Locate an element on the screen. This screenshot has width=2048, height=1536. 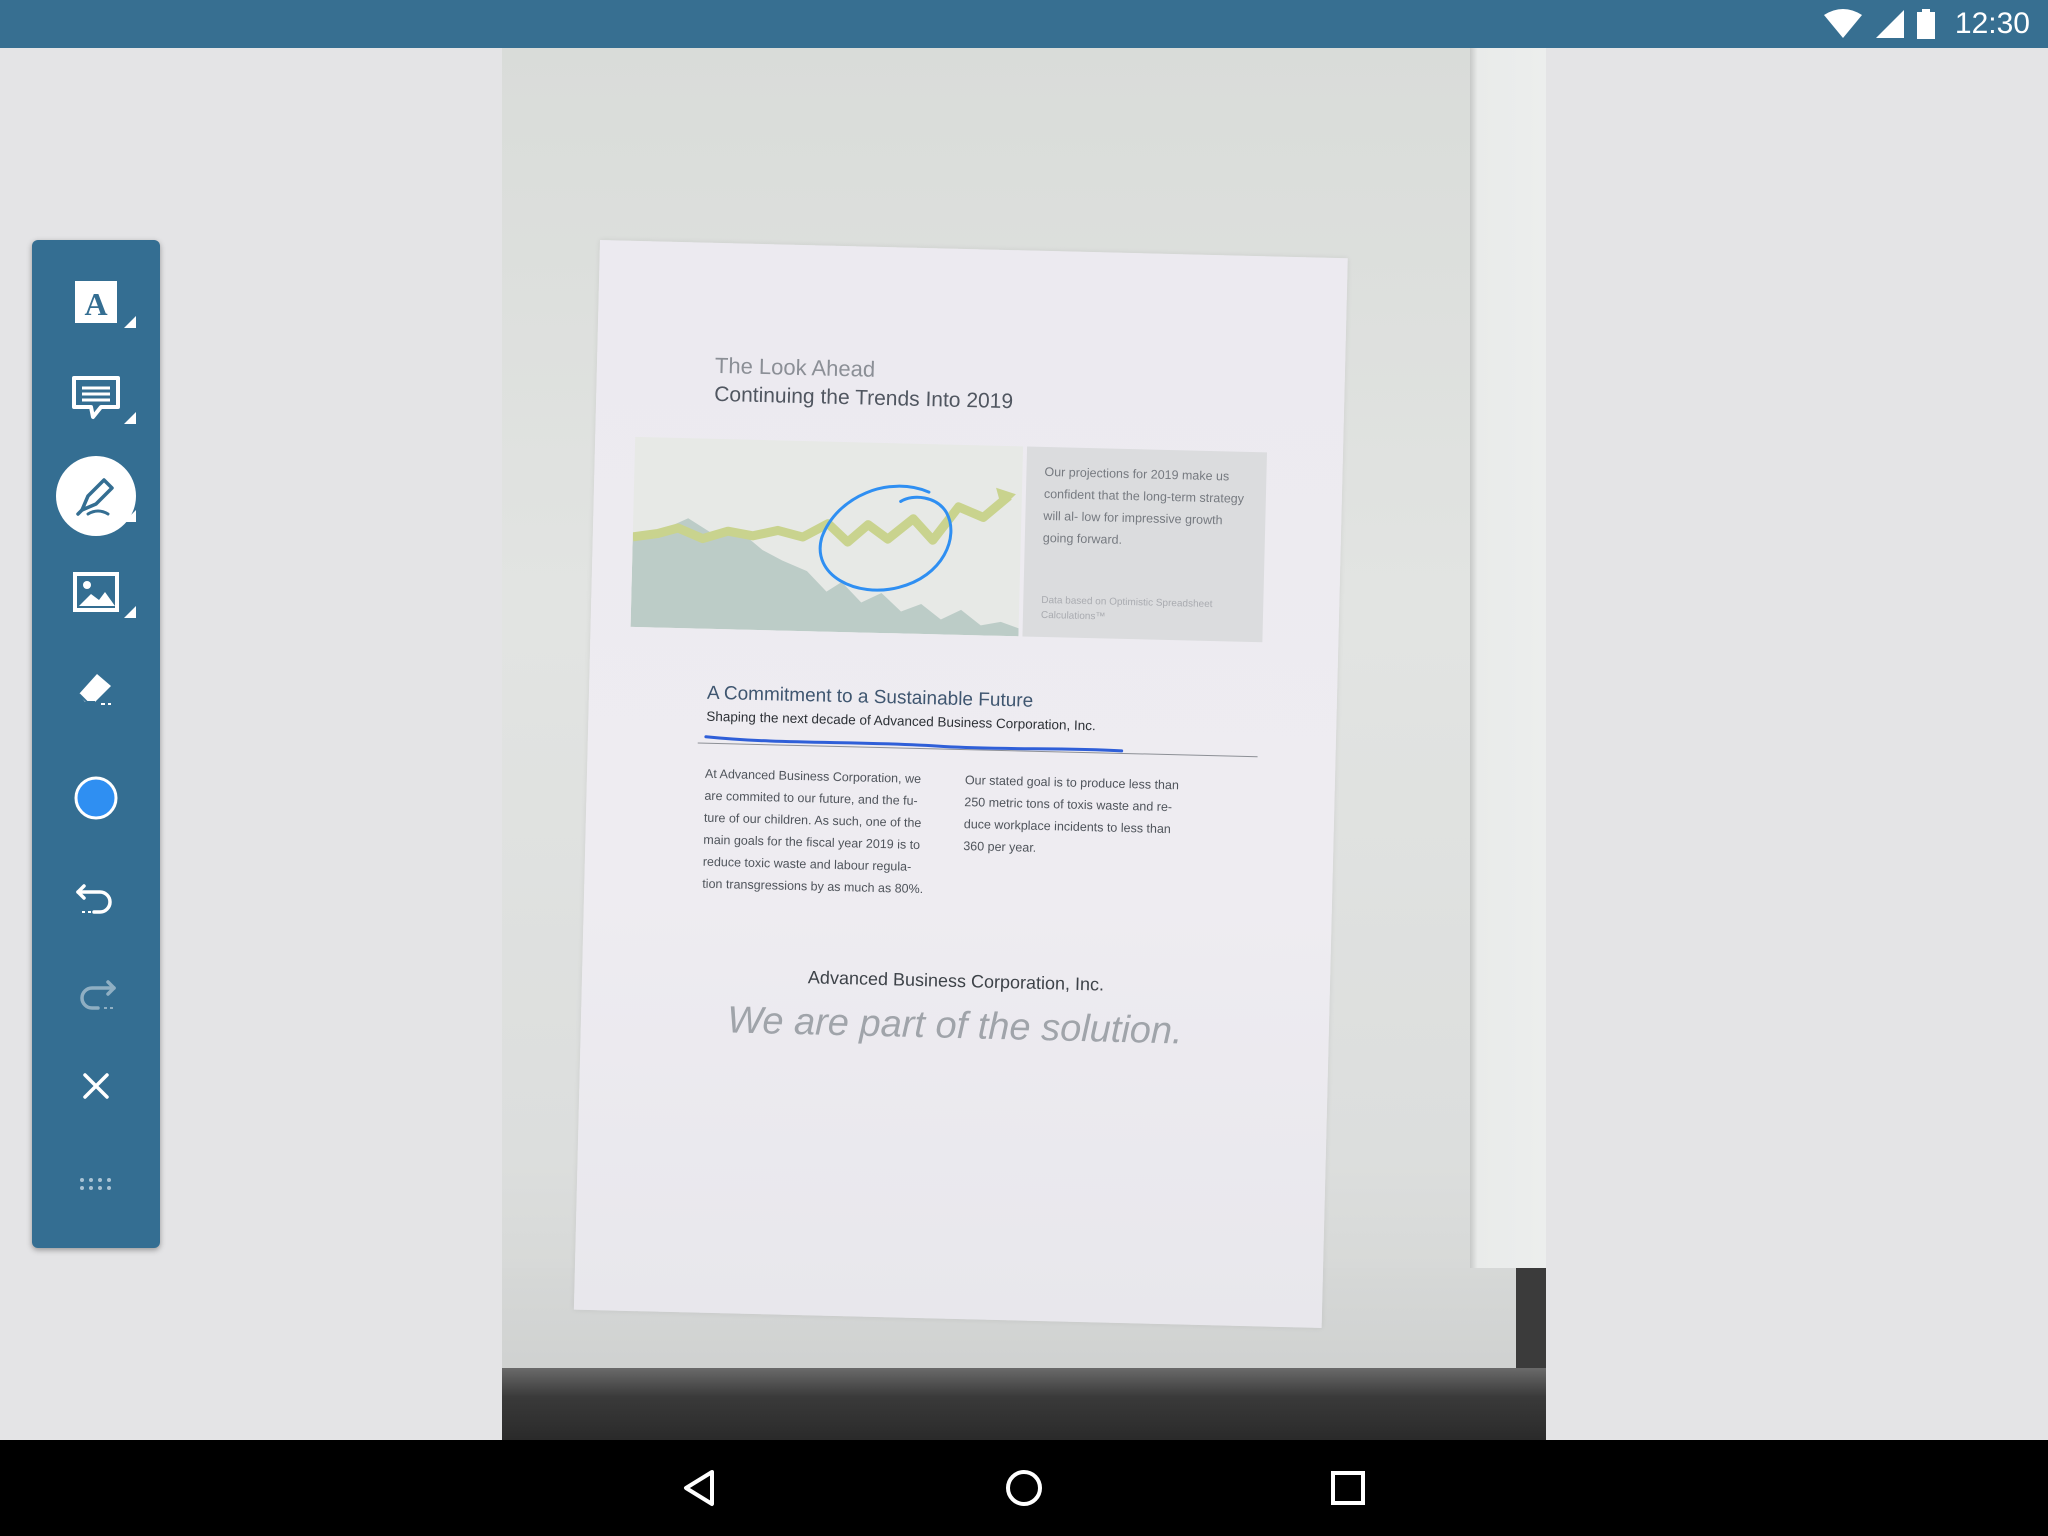
pen-icon is located at coordinates (95, 497).